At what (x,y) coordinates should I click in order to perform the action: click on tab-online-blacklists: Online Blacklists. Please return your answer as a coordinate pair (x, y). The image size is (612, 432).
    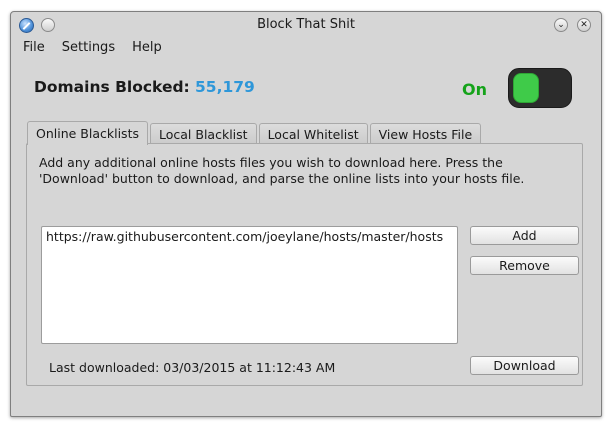
    Looking at the image, I should click on (87, 133).